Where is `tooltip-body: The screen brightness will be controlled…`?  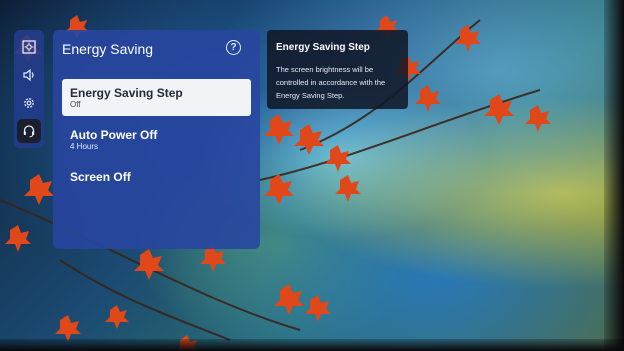
tooltip-body: The screen brightness will be controlled… is located at coordinates (331, 82).